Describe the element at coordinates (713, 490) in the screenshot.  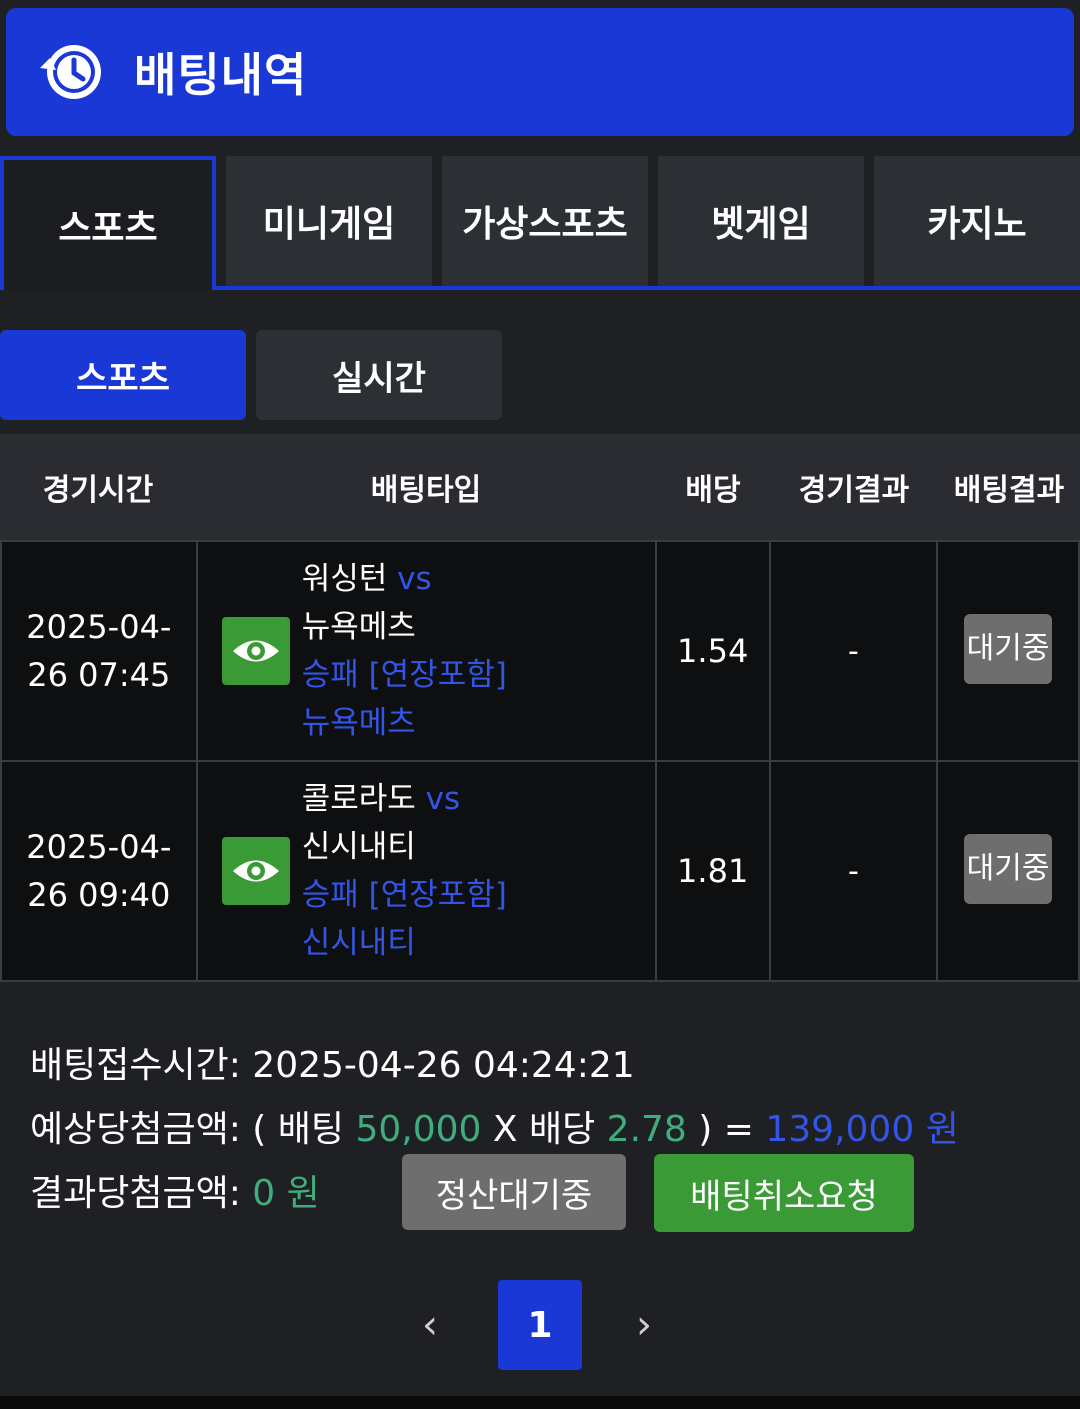
I see `col-header-odds: 배당` at that location.